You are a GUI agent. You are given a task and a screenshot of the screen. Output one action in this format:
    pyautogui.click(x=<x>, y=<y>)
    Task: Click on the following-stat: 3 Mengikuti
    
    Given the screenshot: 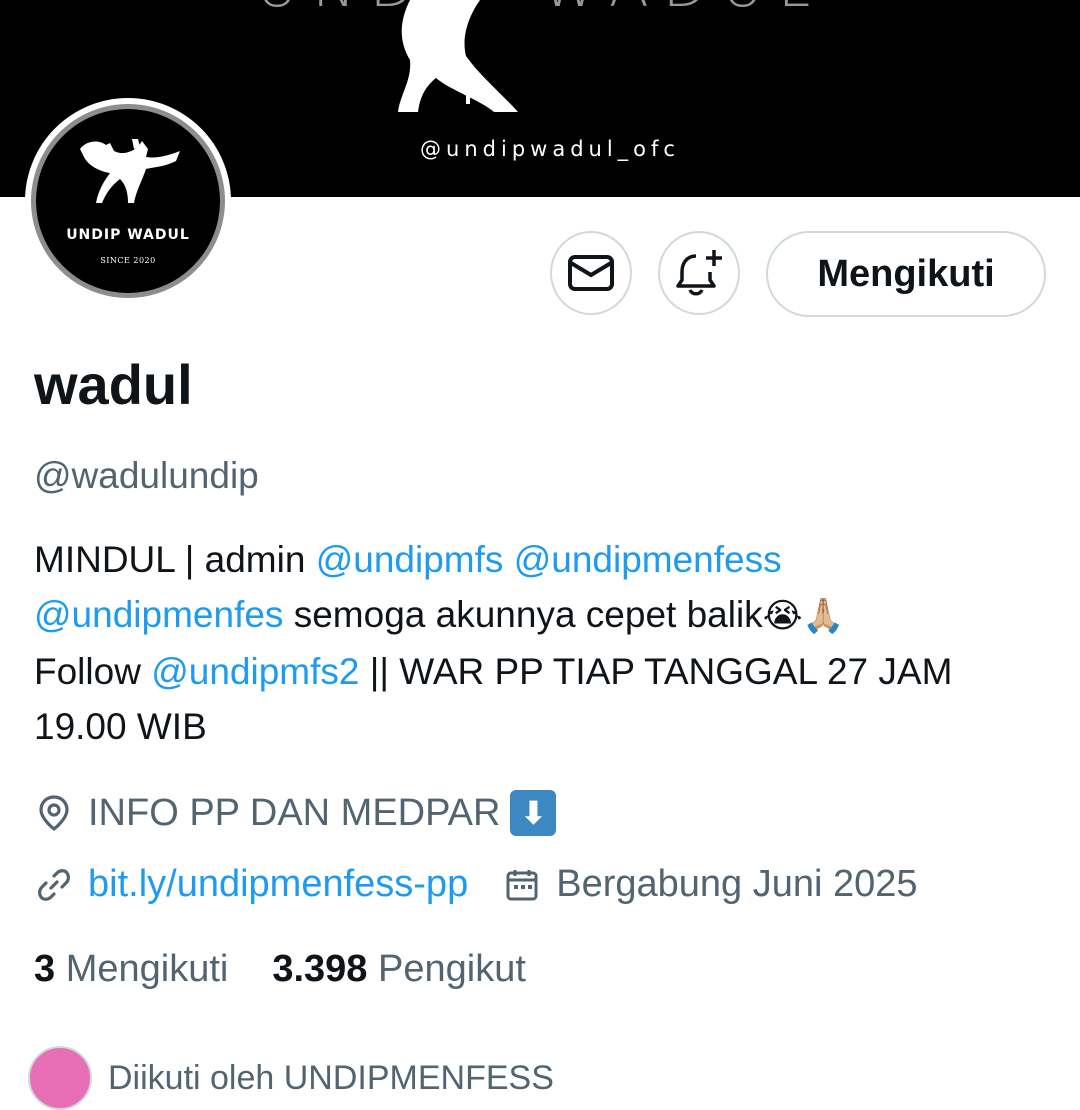 What is the action you would take?
    pyautogui.click(x=131, y=969)
    